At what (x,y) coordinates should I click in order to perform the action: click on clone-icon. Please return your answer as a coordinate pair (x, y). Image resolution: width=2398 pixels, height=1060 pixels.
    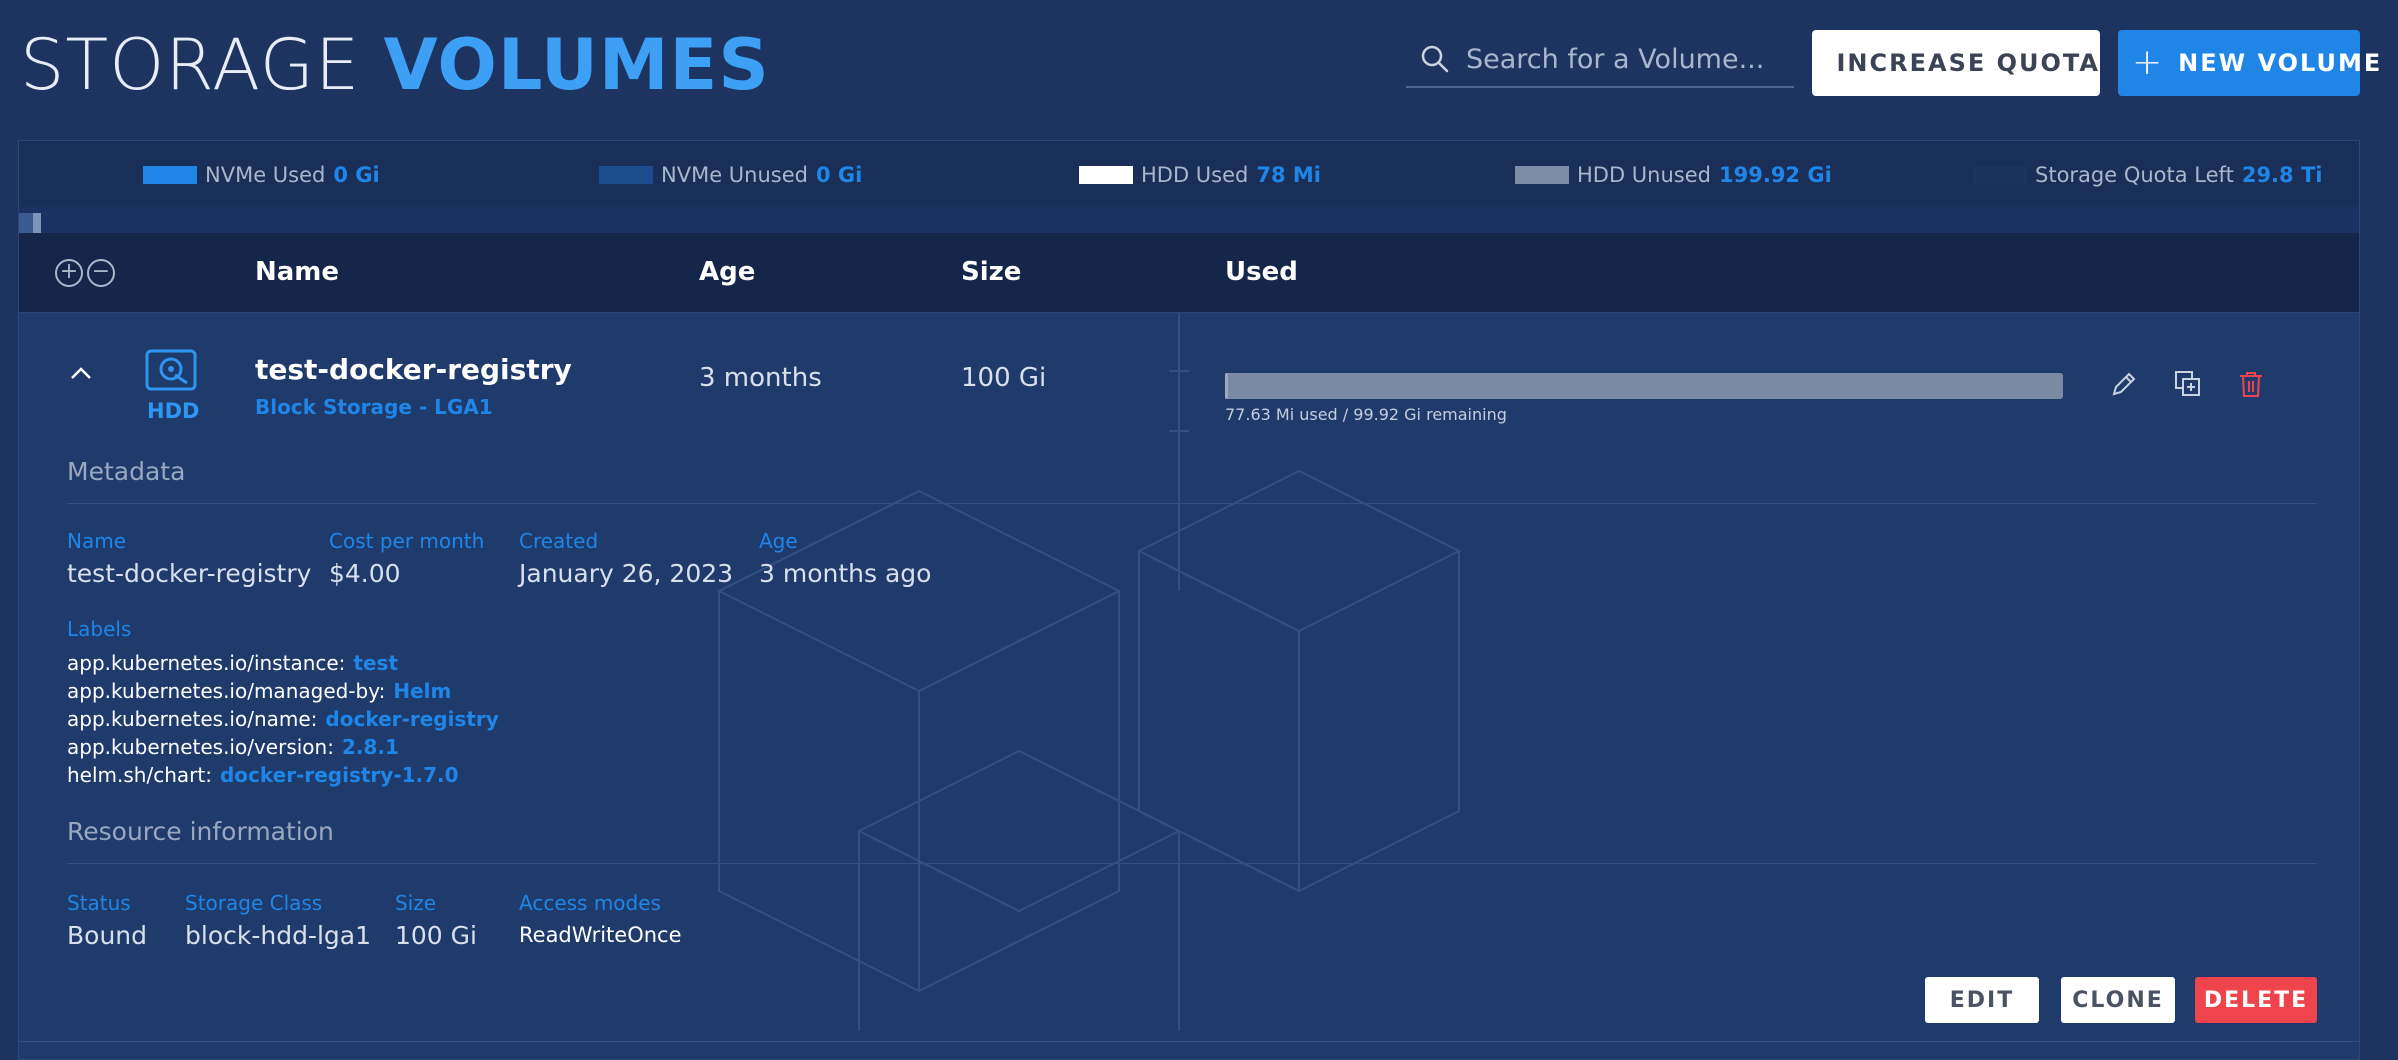
    Looking at the image, I should click on (2188, 384).